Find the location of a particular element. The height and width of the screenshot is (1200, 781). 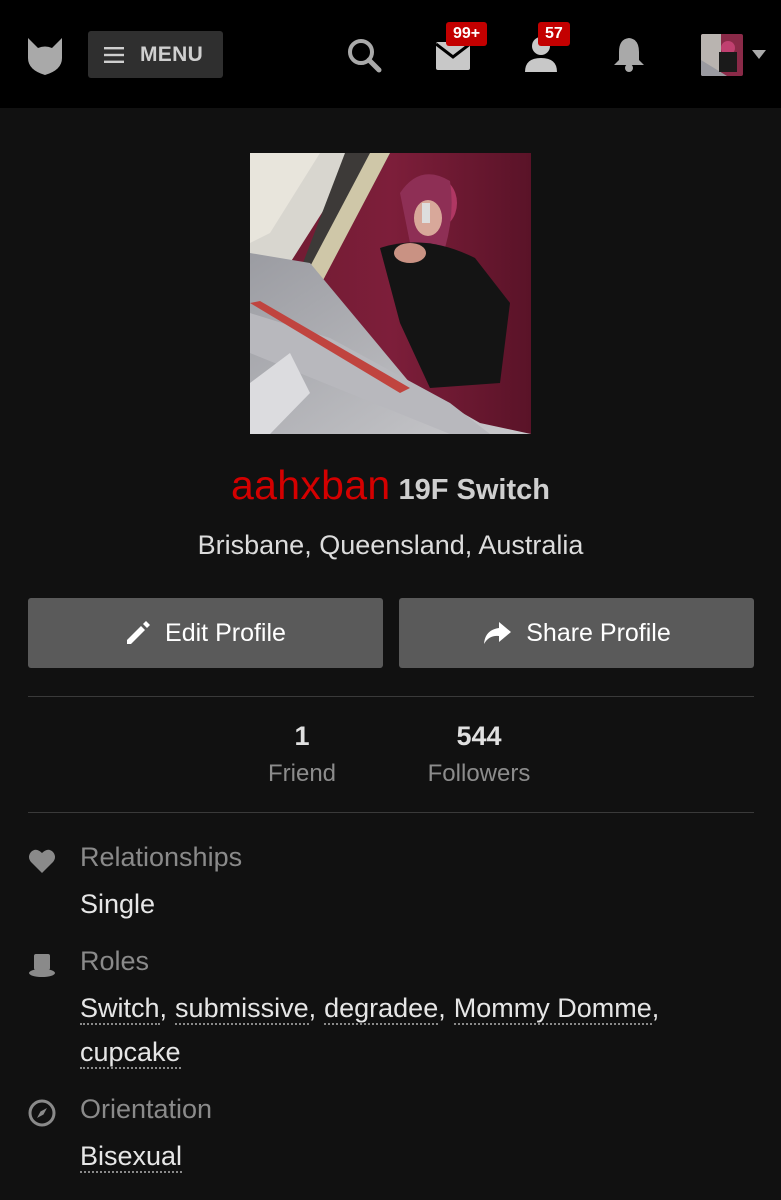

edit-profile-label: Edit Profile is located at coordinates (225, 632).